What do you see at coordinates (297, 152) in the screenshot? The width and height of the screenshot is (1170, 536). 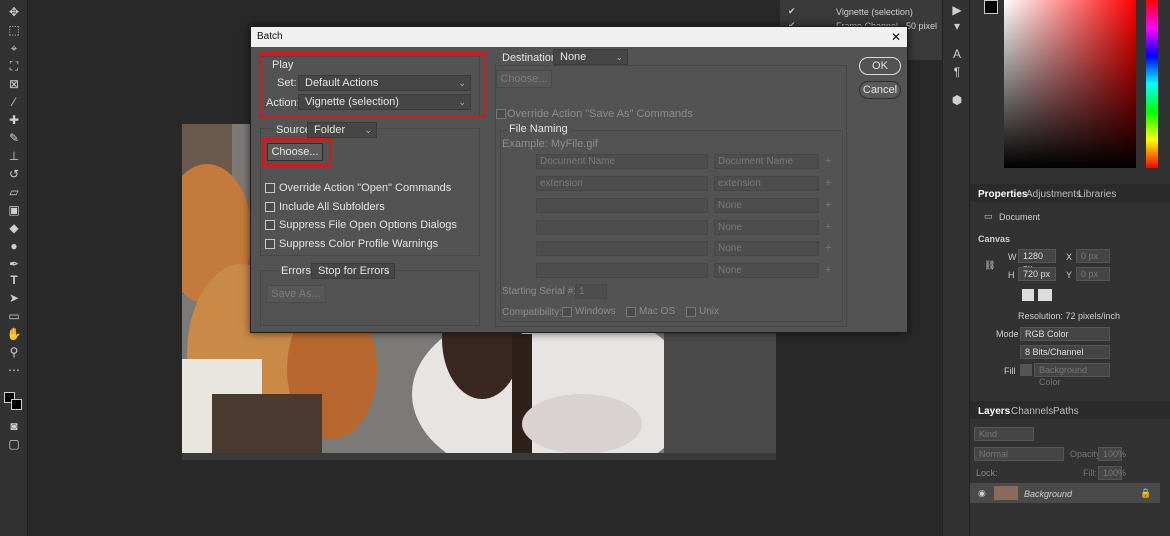 I see `highlight-box-choose` at bounding box center [297, 152].